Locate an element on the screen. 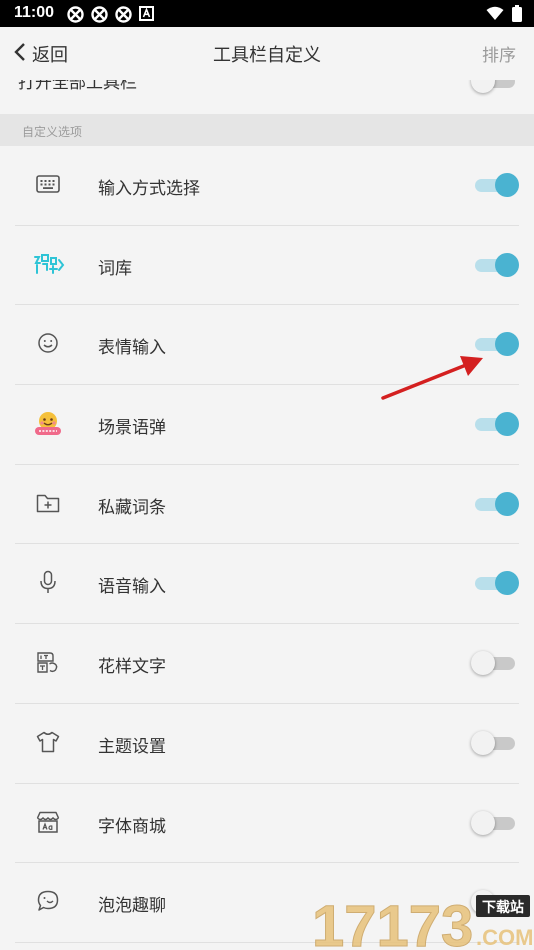 The width and height of the screenshot is (534, 950). page-title: 工具栏自定义 is located at coordinates (267, 55).